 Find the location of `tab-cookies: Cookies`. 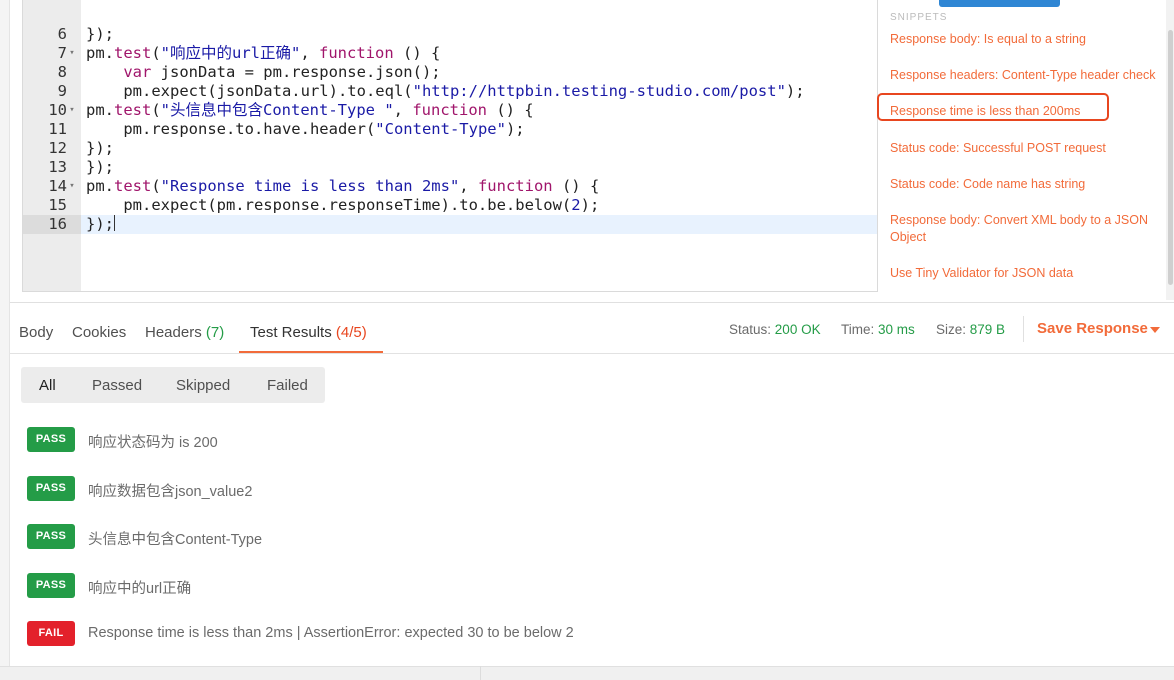

tab-cookies: Cookies is located at coordinates (99, 332).